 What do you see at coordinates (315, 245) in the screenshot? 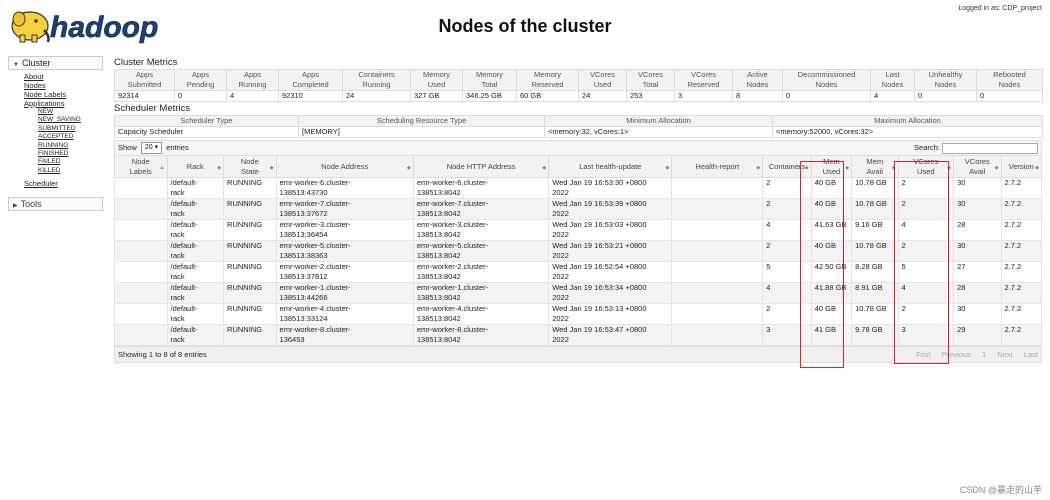
I see `cell-node-address-text: emr-worker-5.cluster-` at bounding box center [315, 245].